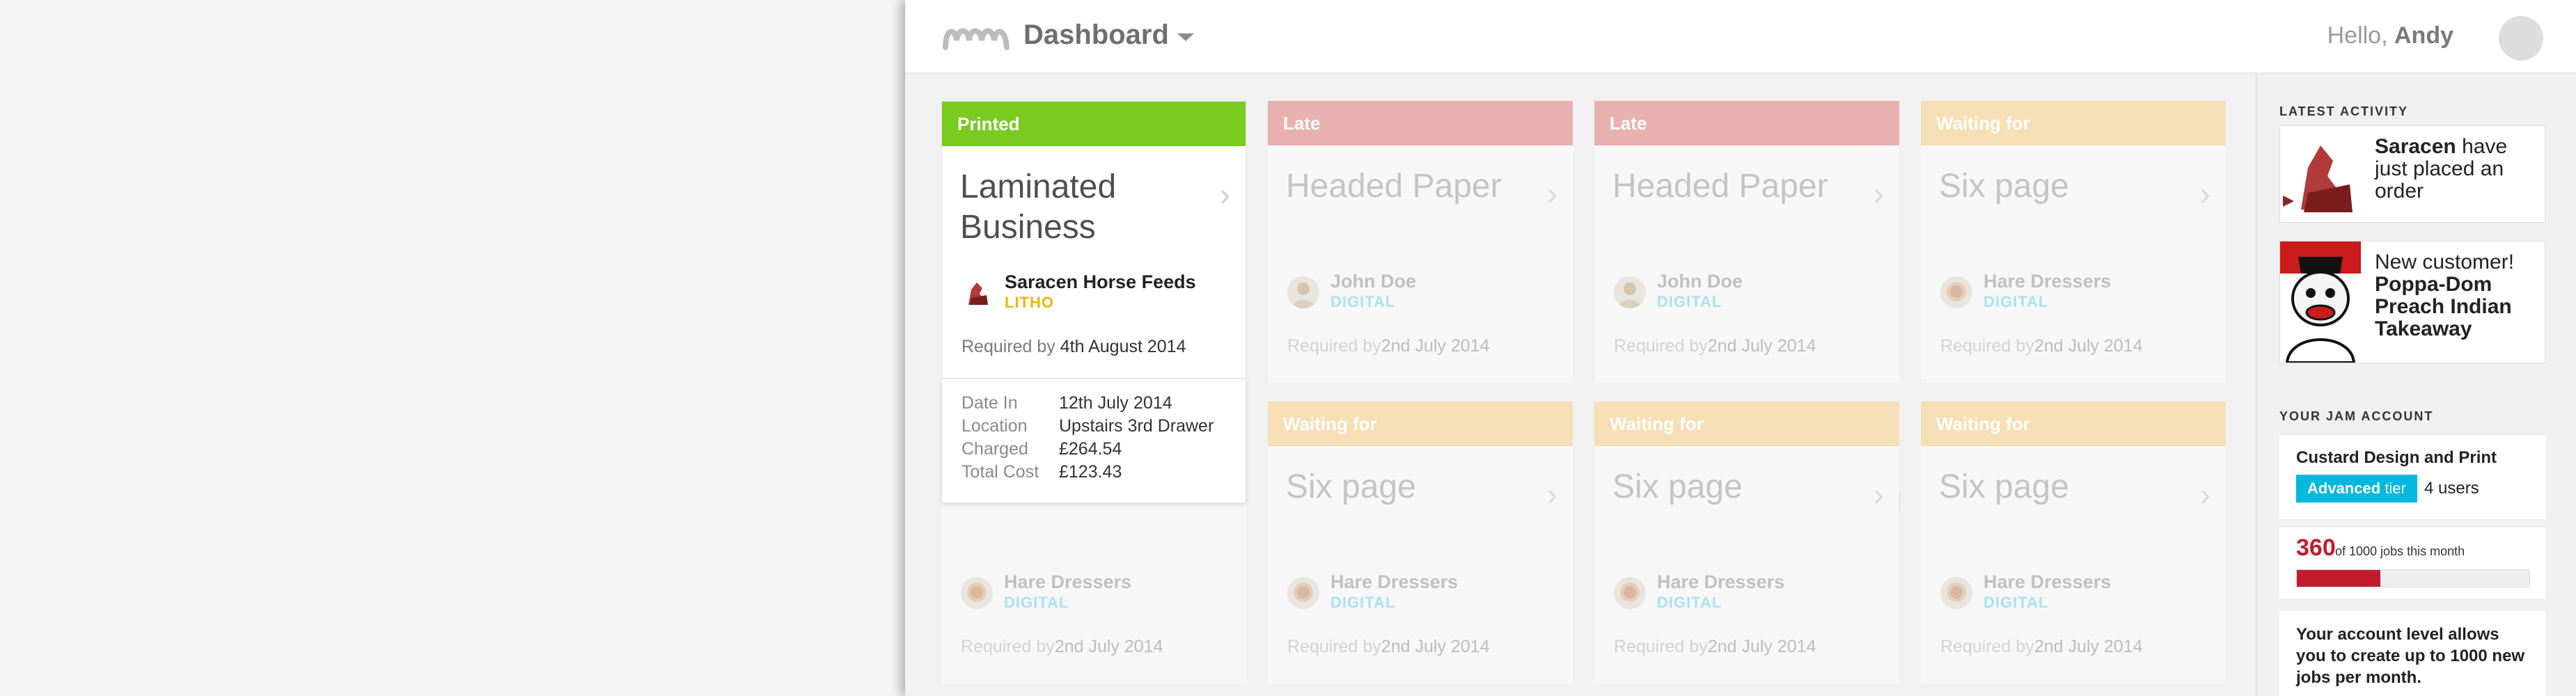  I want to click on user-name: Andy, so click(2423, 35).